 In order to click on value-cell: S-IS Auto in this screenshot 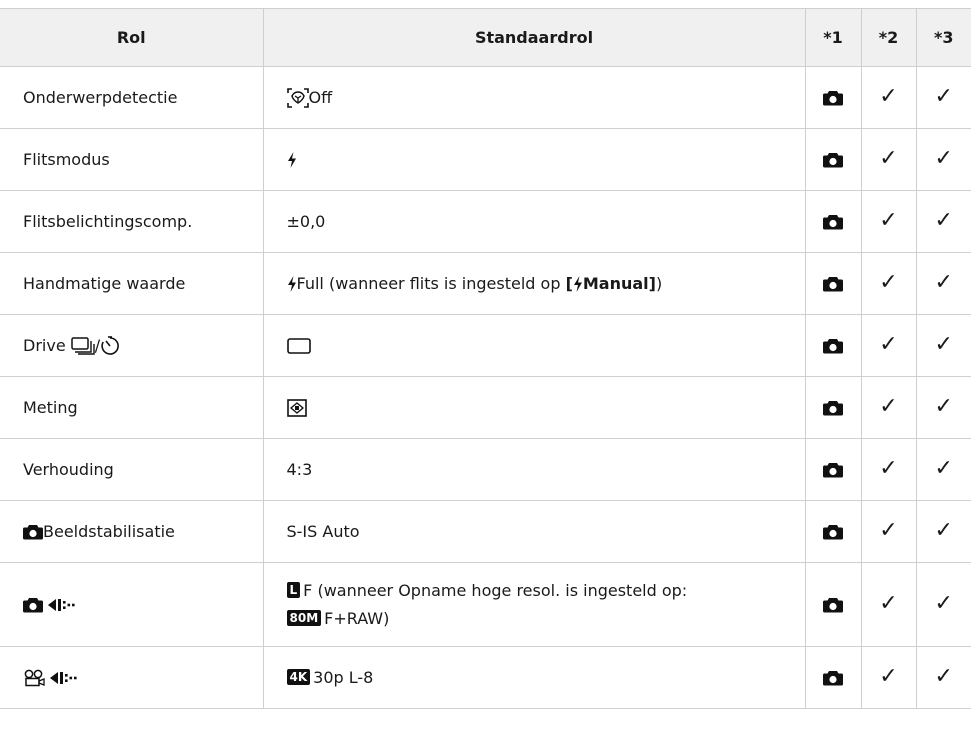, I will do `click(534, 531)`.